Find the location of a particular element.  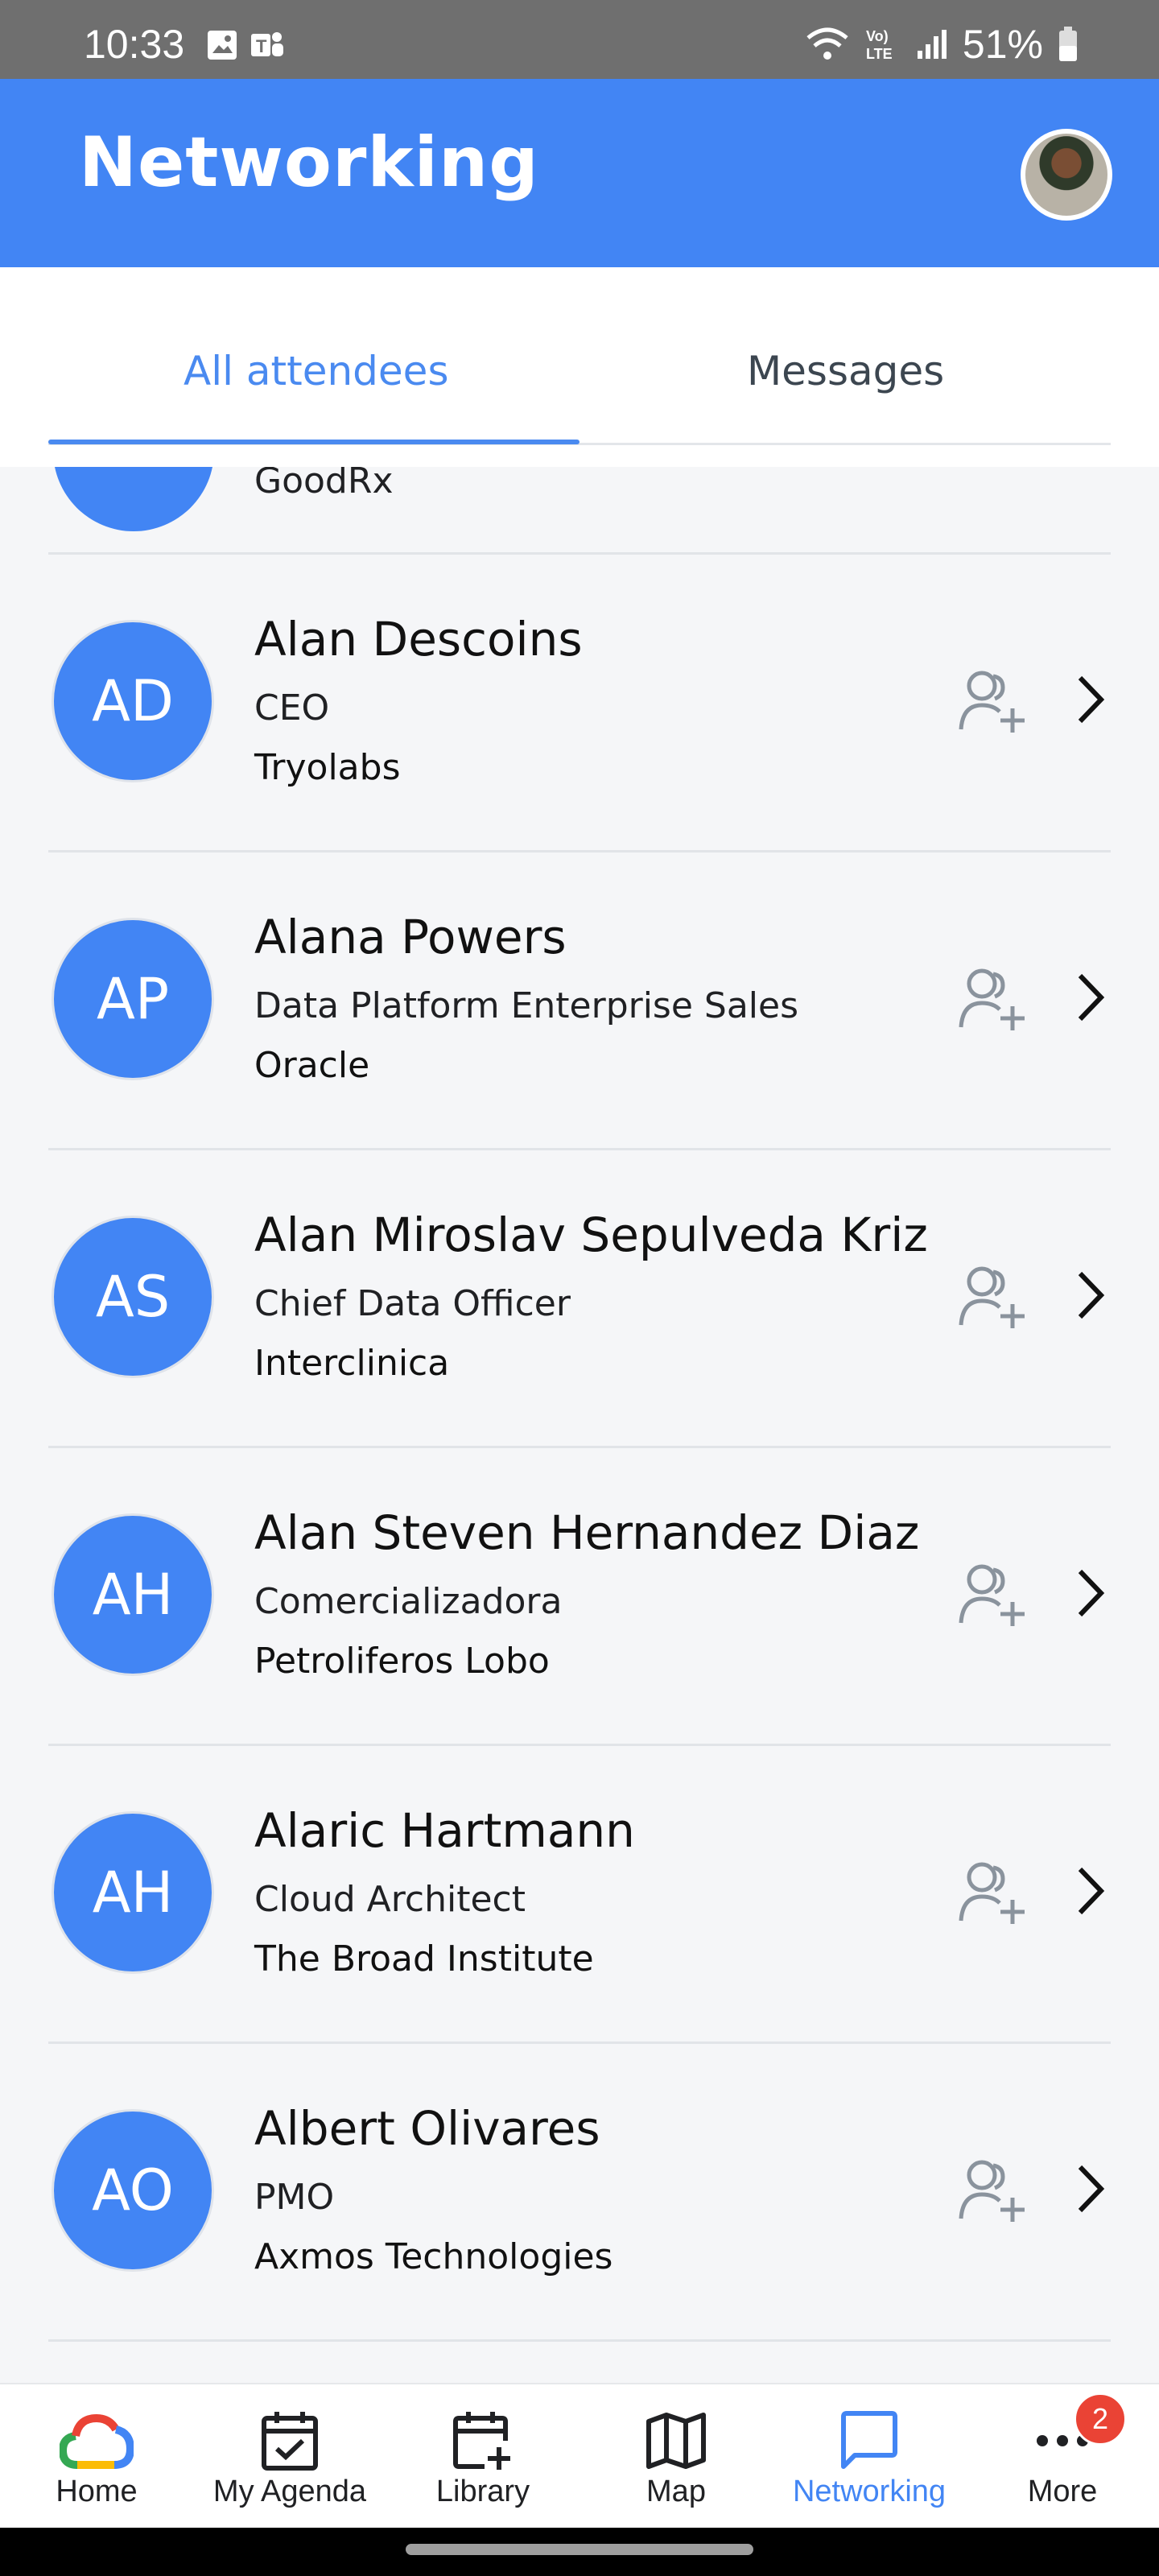

attendee-role: Data Platform Enterprise Sales is located at coordinates (526, 1006).